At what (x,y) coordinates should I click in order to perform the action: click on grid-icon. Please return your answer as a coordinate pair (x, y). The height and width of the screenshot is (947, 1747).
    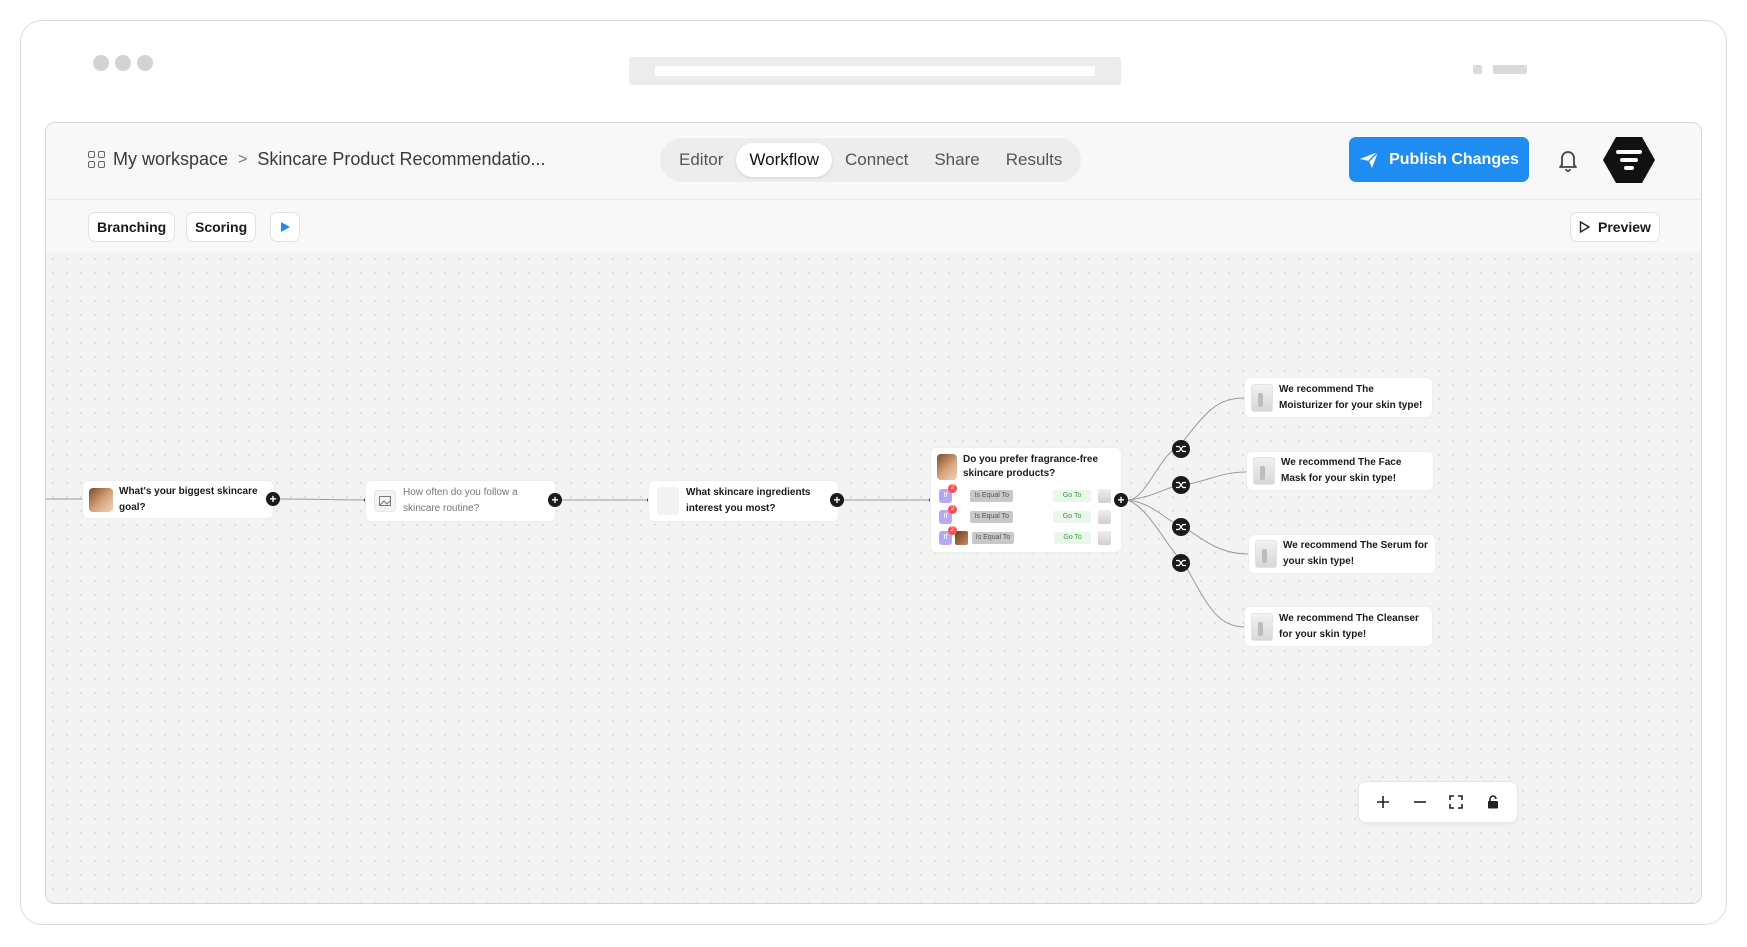
    Looking at the image, I should click on (96, 159).